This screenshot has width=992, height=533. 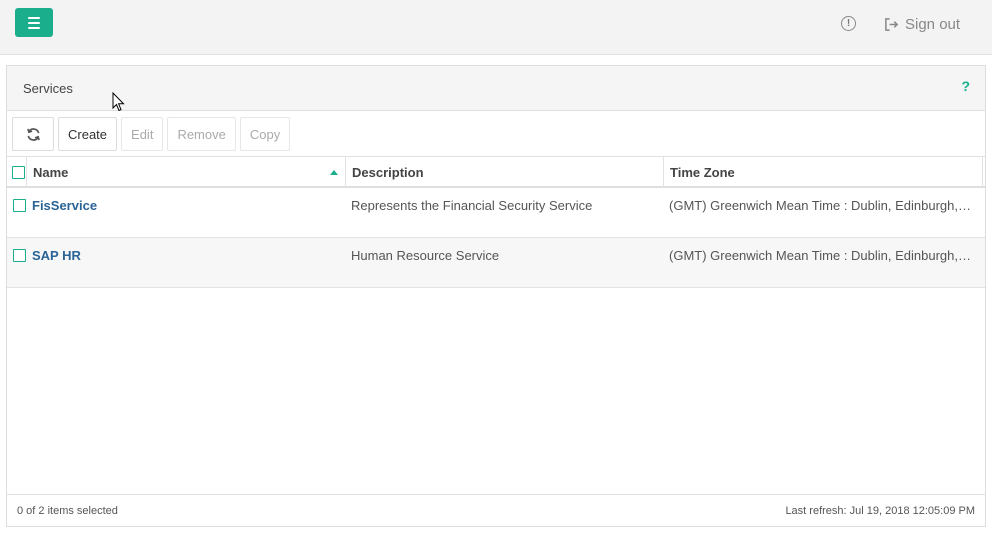 What do you see at coordinates (34, 17) in the screenshot?
I see `hamburger-icon` at bounding box center [34, 17].